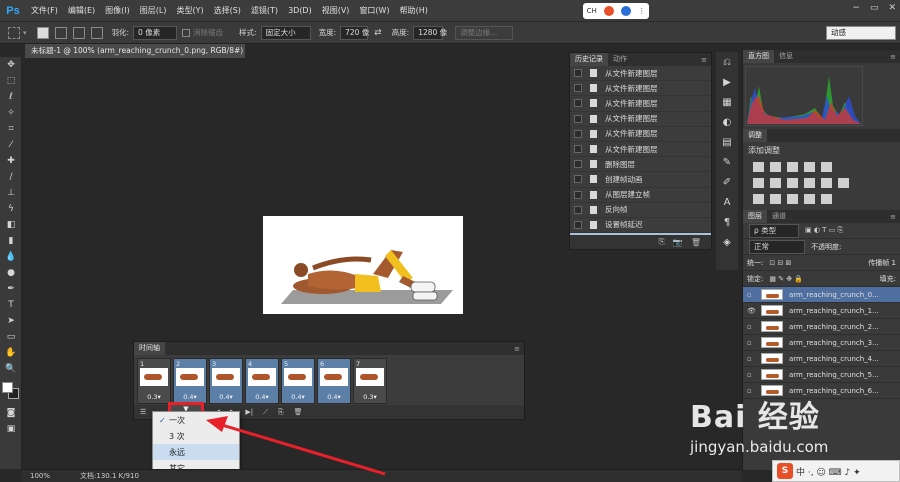 The width and height of the screenshot is (900, 482). Describe the element at coordinates (334, 381) in the screenshot. I see `animation-frame: 6 0.4▾` at that location.